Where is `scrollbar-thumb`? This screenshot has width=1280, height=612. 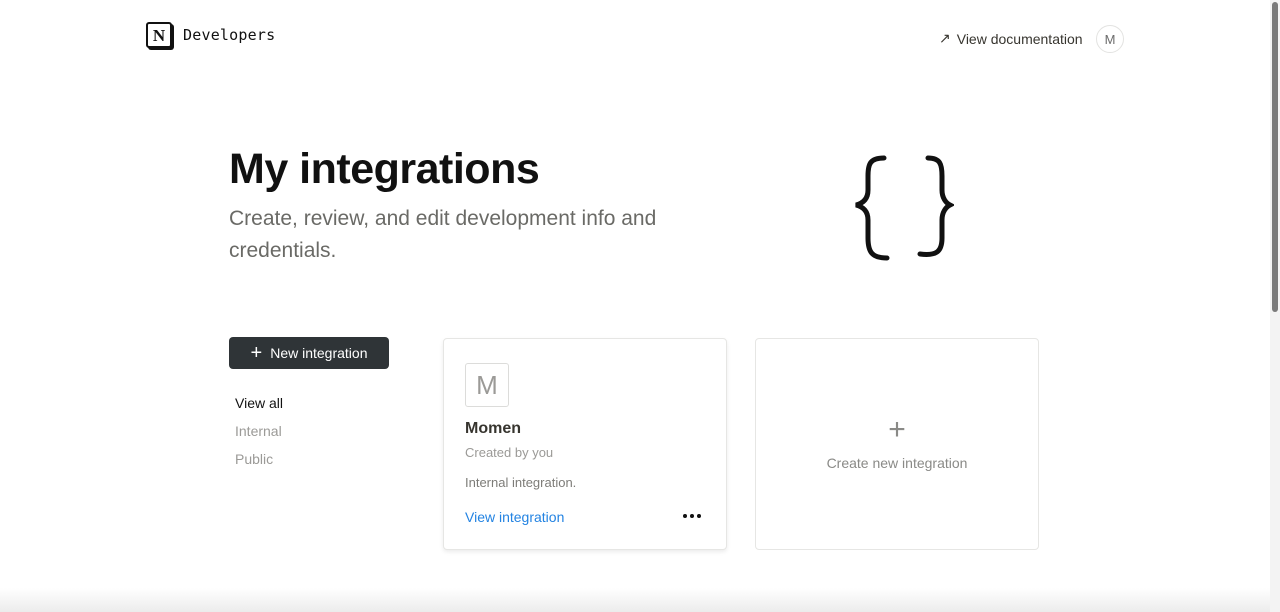 scrollbar-thumb is located at coordinates (1275, 157).